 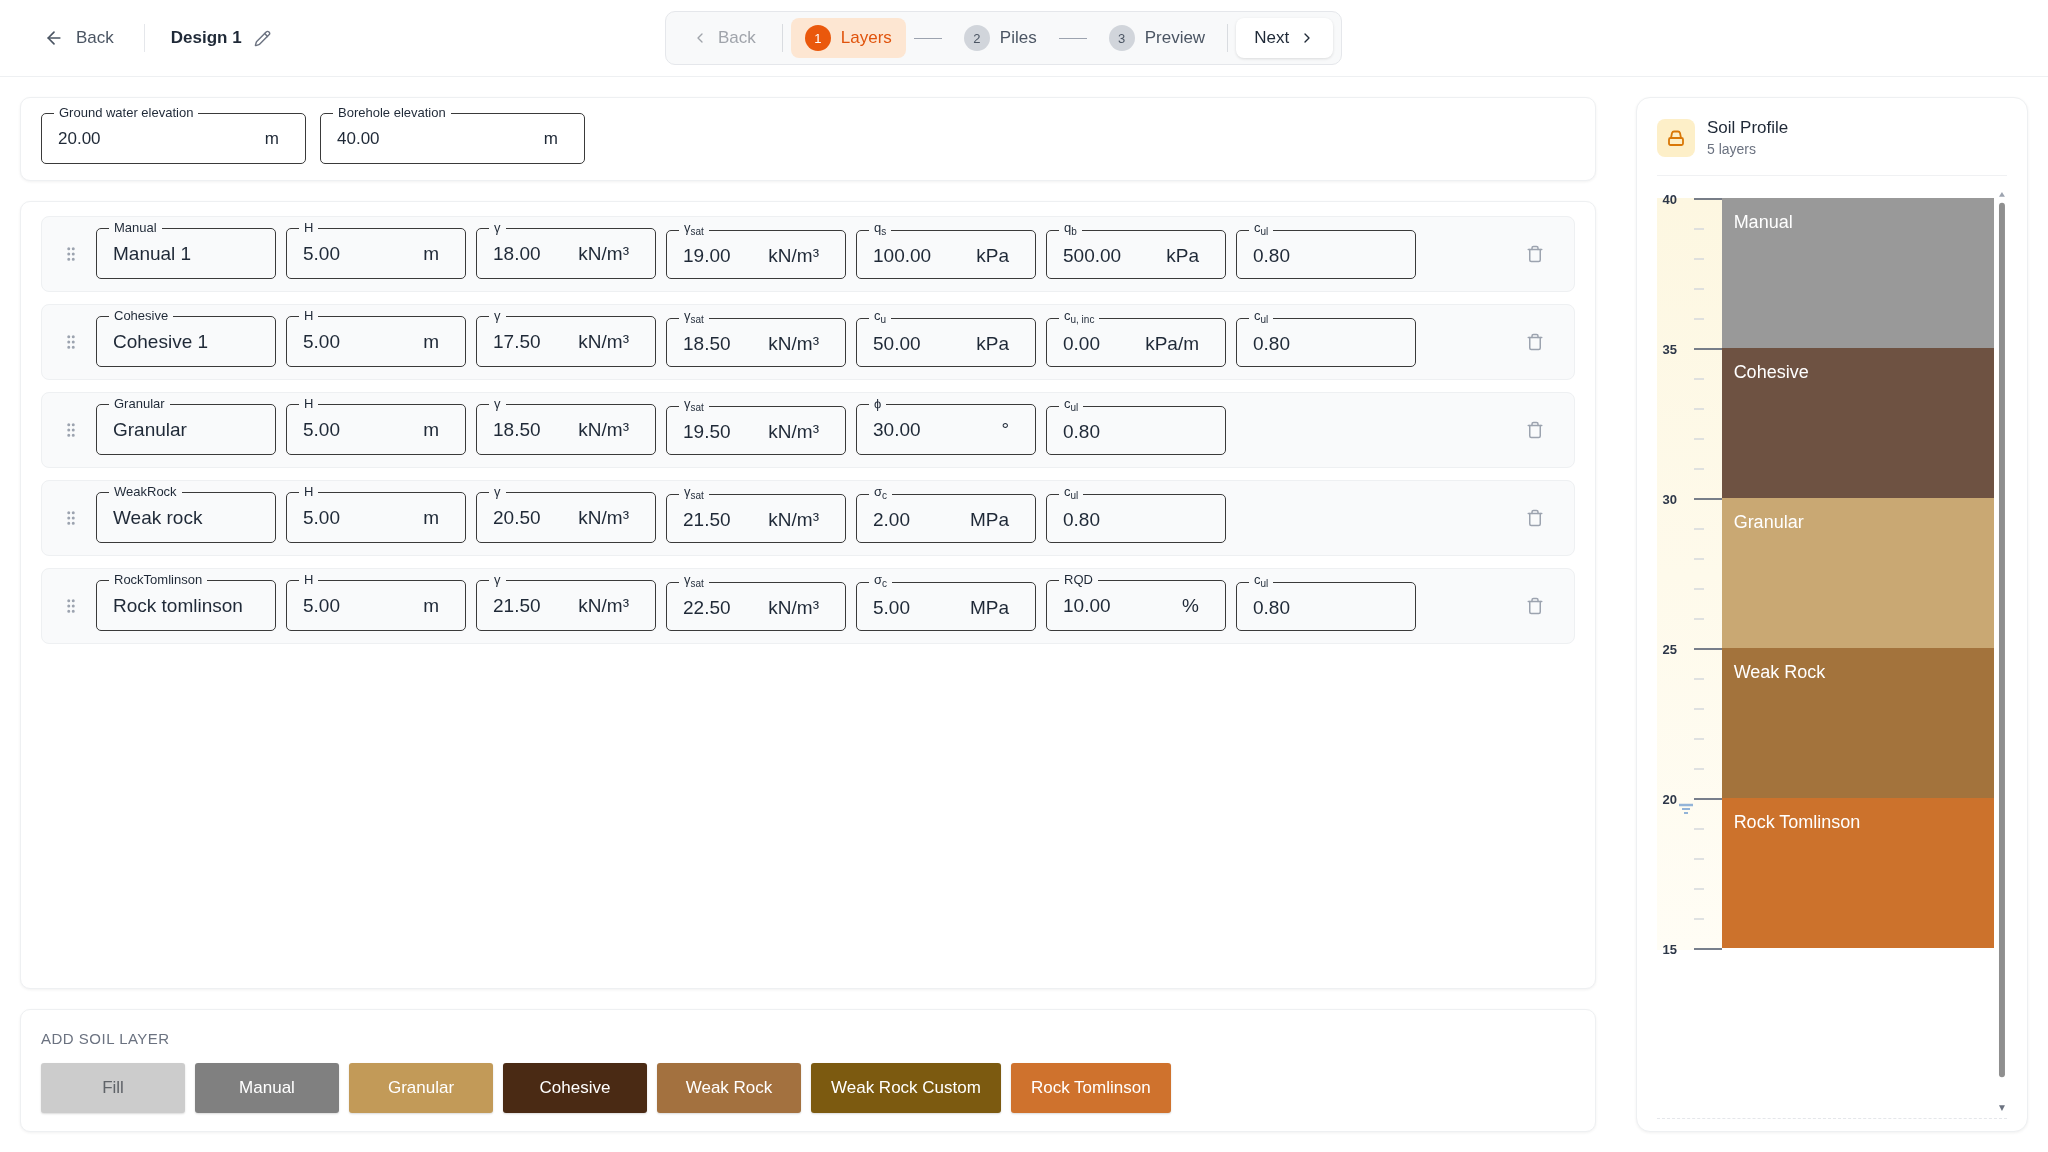 What do you see at coordinates (79, 38) in the screenshot?
I see `back-button: Back` at bounding box center [79, 38].